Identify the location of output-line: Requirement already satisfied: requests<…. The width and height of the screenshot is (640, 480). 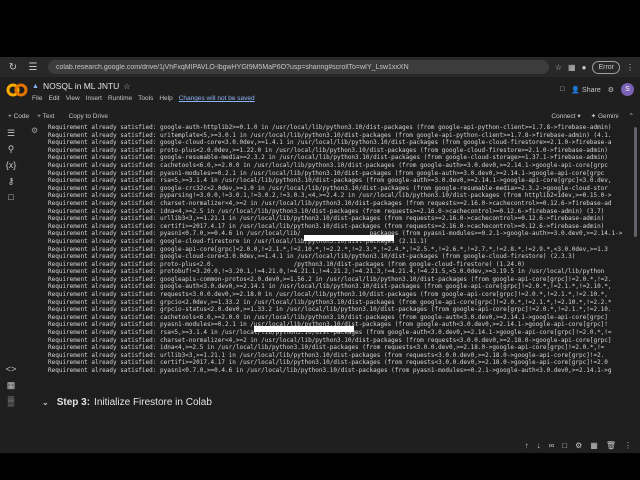
(328, 295).